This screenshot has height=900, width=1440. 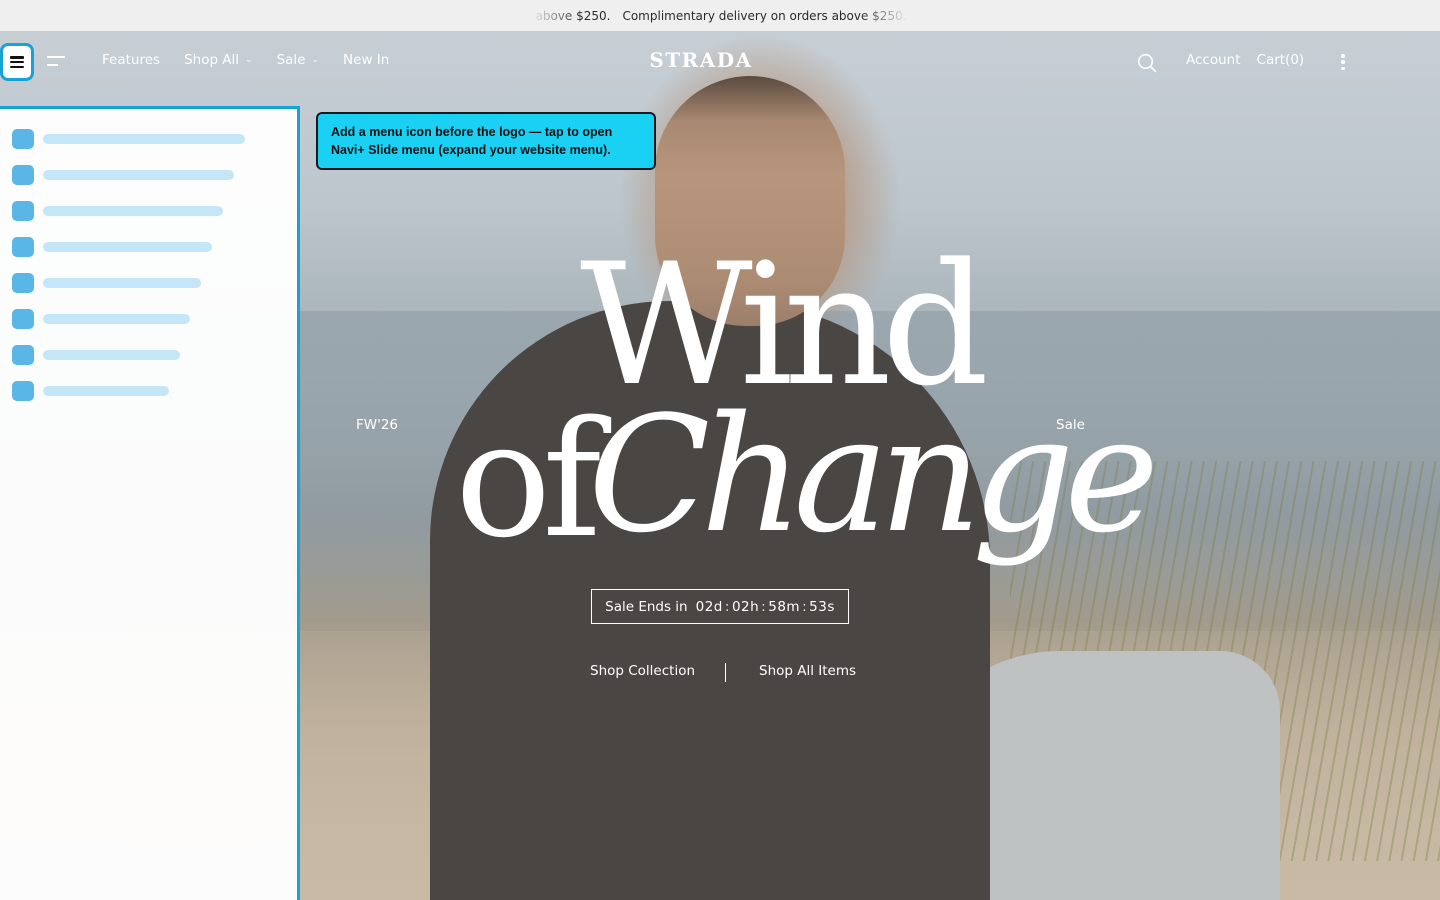 I want to click on nav-item-features: Features, so click(x=131, y=60).